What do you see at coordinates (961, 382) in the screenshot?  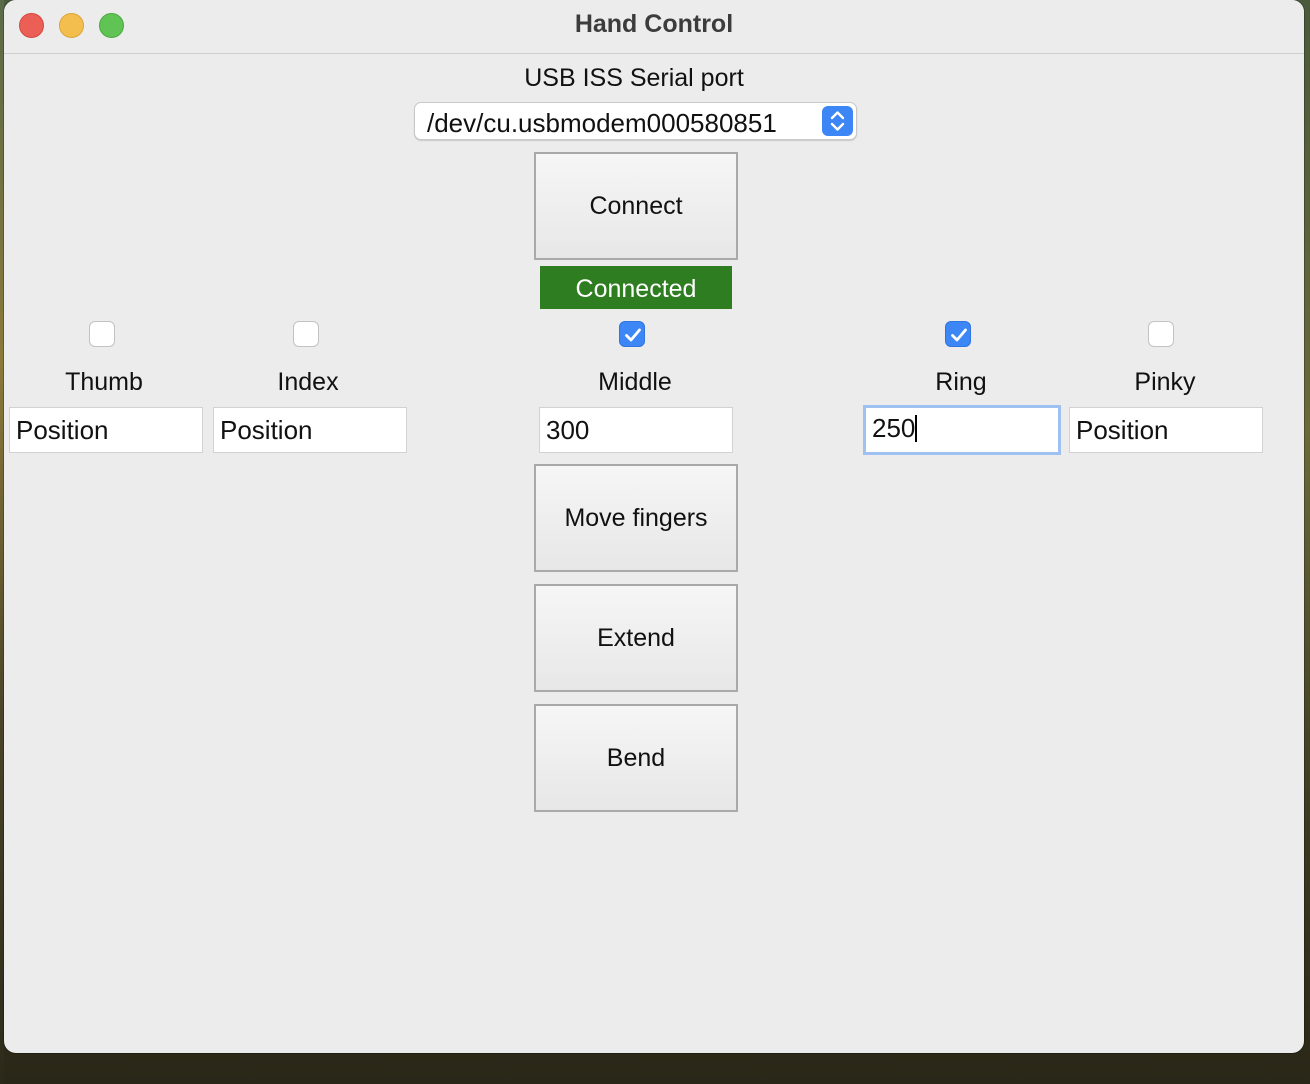 I see `ring-label: Ring` at bounding box center [961, 382].